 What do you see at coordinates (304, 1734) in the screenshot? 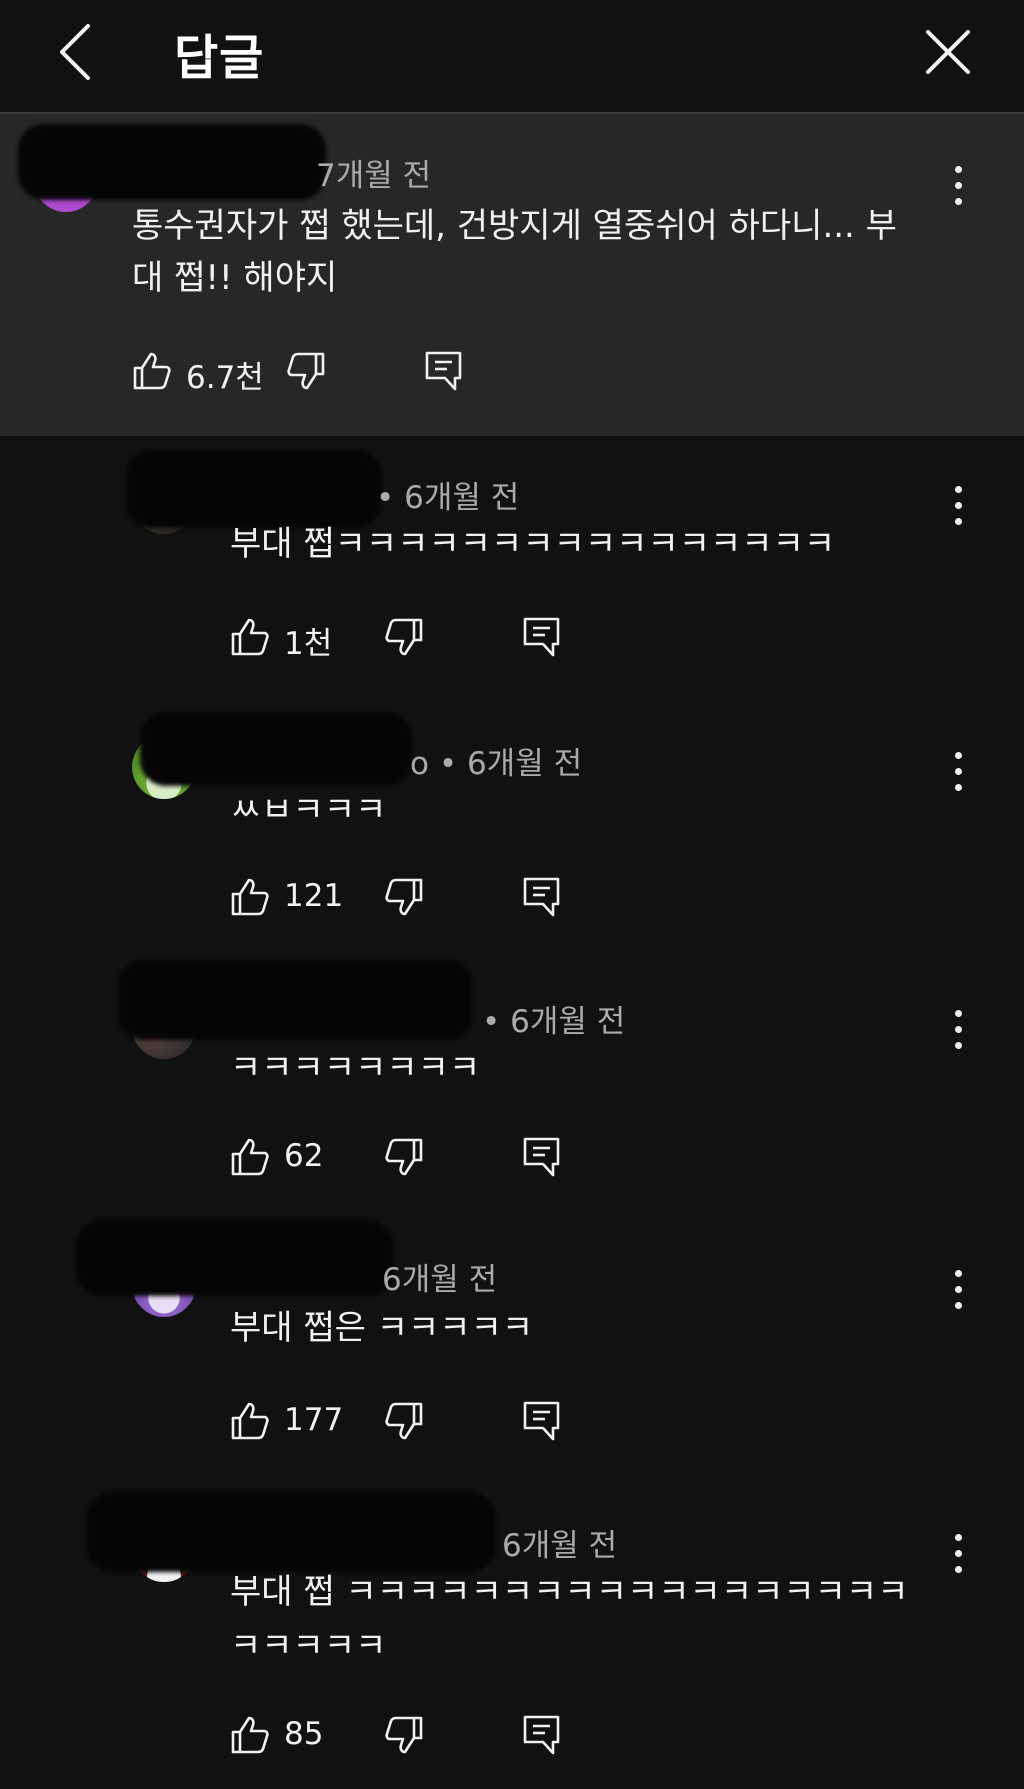
I see `like-count: 85` at bounding box center [304, 1734].